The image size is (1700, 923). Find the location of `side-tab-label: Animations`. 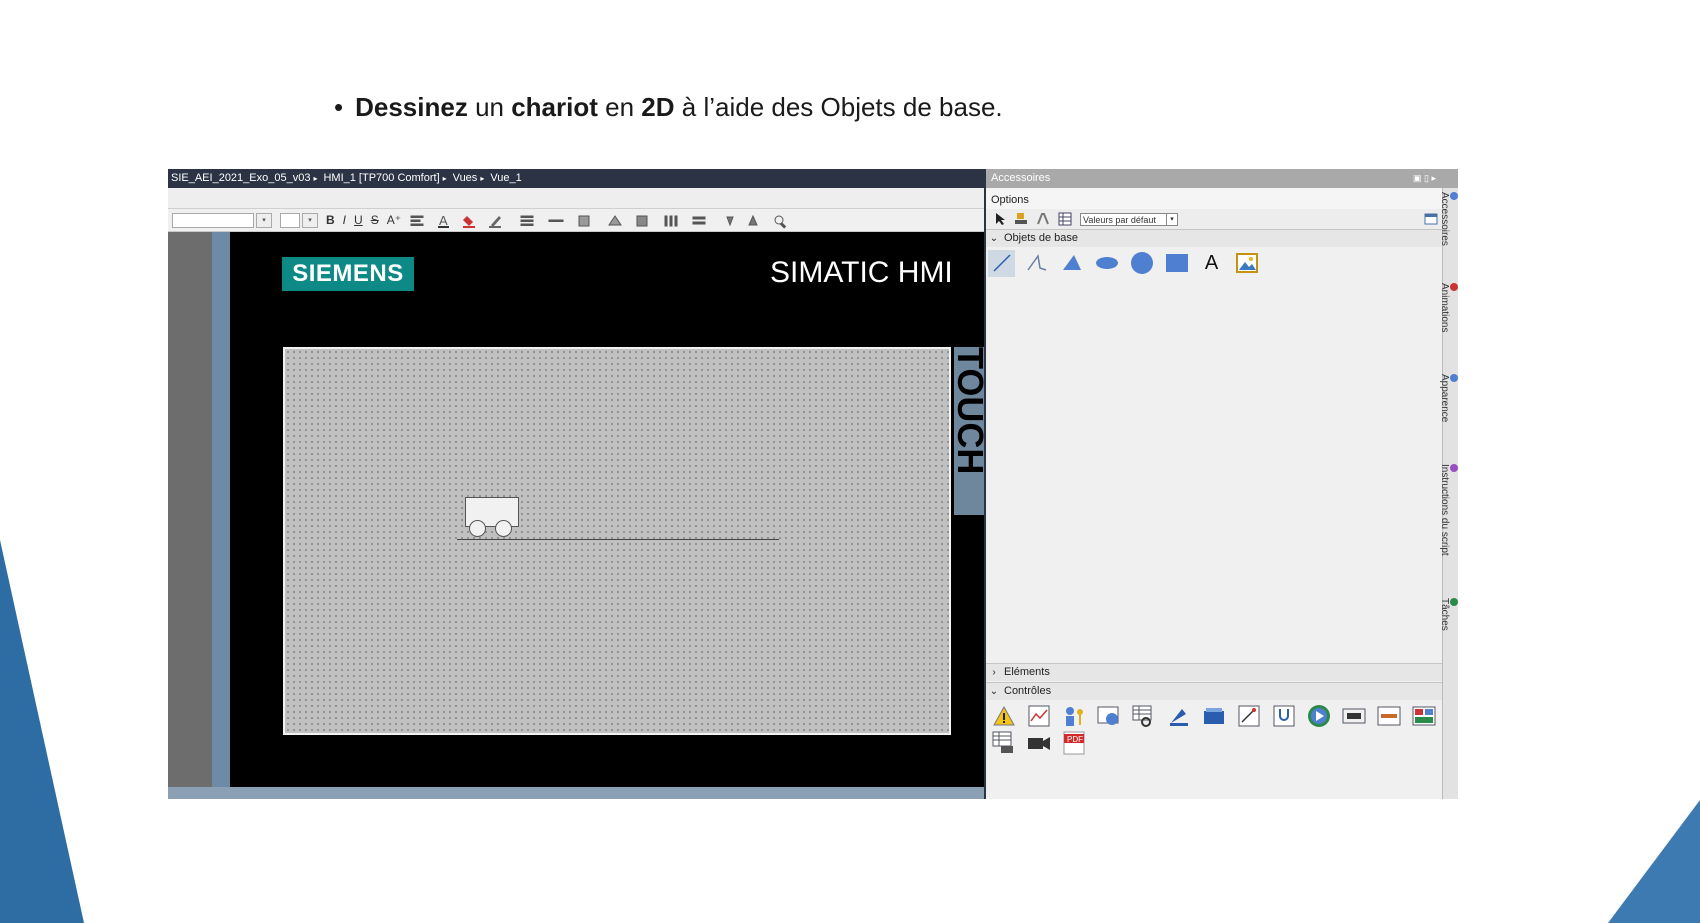

side-tab-label: Animations is located at coordinates (1444, 308).